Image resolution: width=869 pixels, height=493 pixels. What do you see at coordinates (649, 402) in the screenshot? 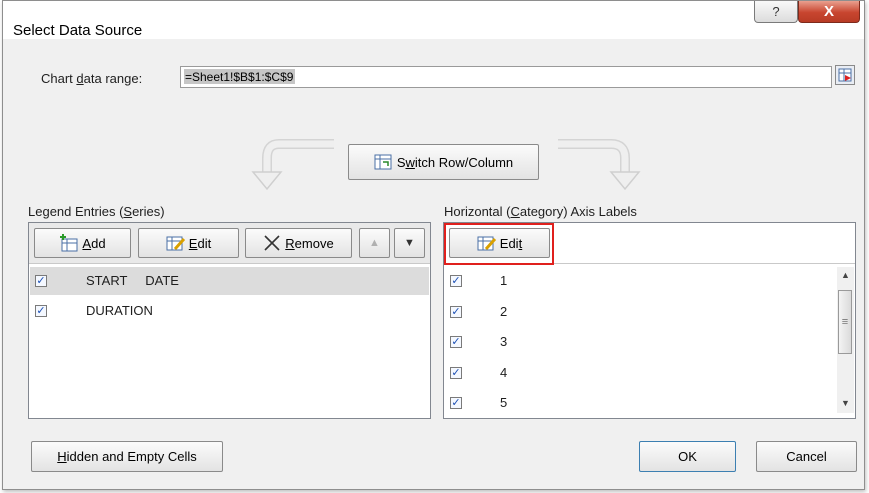
I see `axis-label-row: ✓ 5` at bounding box center [649, 402].